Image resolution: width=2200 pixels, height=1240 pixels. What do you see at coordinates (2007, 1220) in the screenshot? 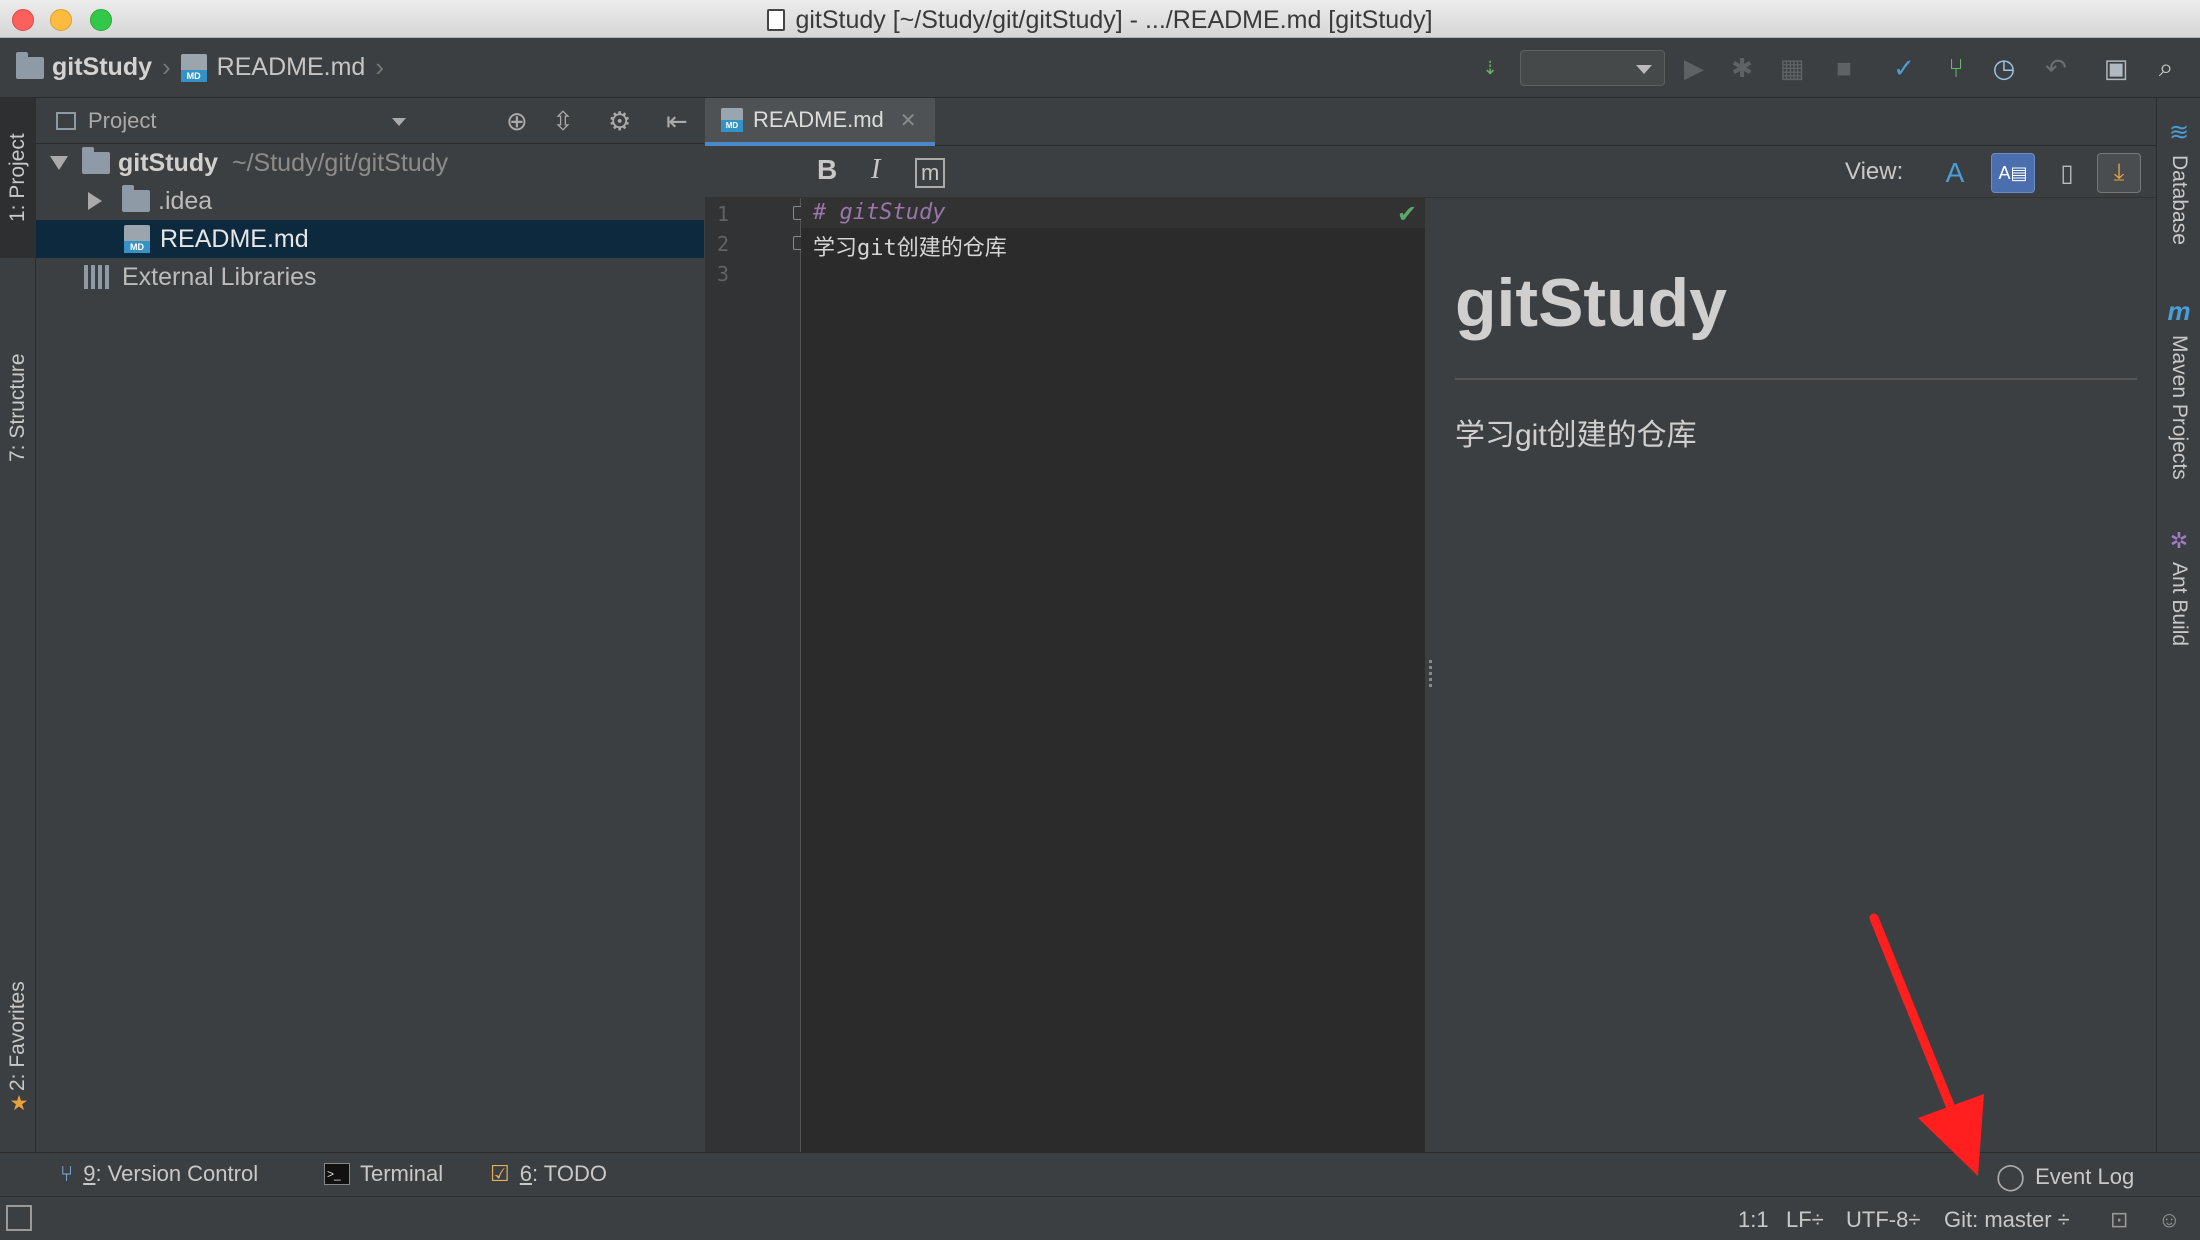
I see `git-branch-widget: Git: master ÷` at bounding box center [2007, 1220].